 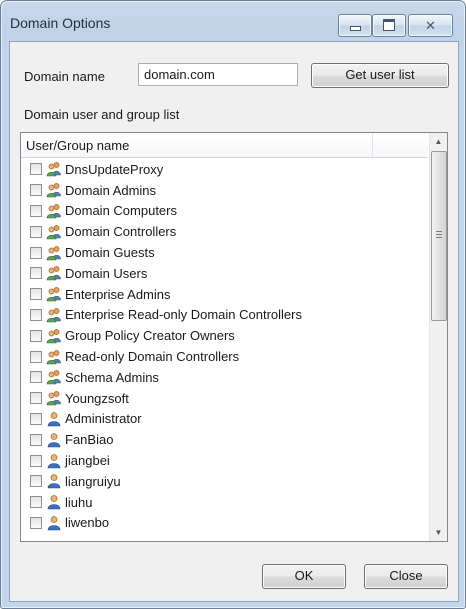 What do you see at coordinates (87, 523) in the screenshot?
I see `list-item-label: liwenbo` at bounding box center [87, 523].